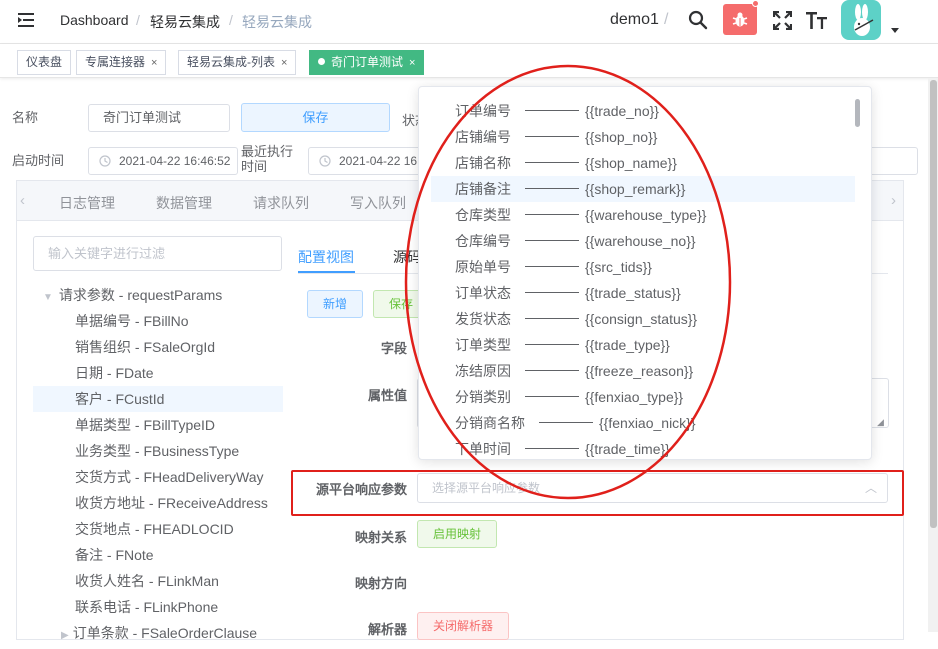  I want to click on tag-connector: 专属连接器 ×, so click(121, 62).